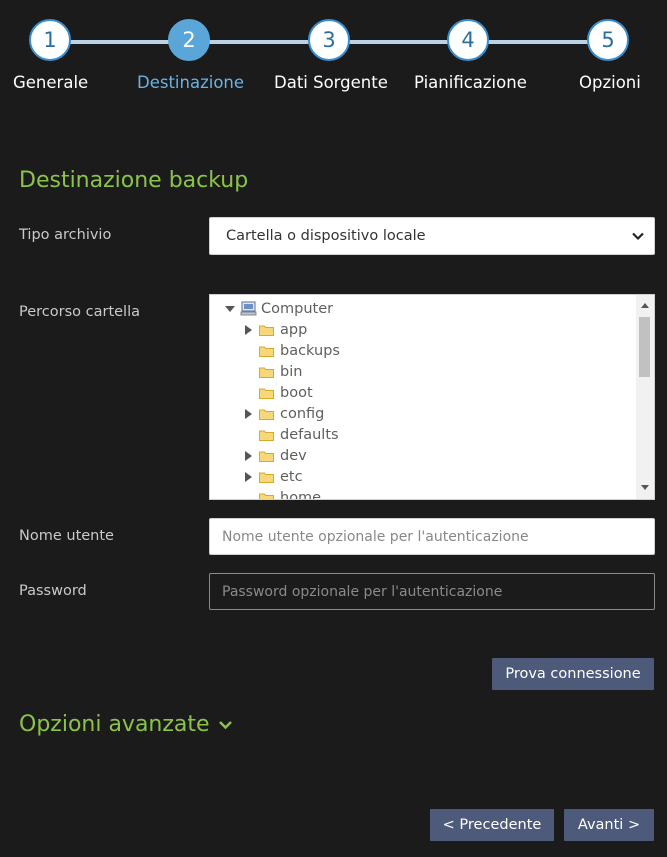 The height and width of the screenshot is (857, 667). I want to click on test-connection-button: Prova connessione, so click(573, 674).